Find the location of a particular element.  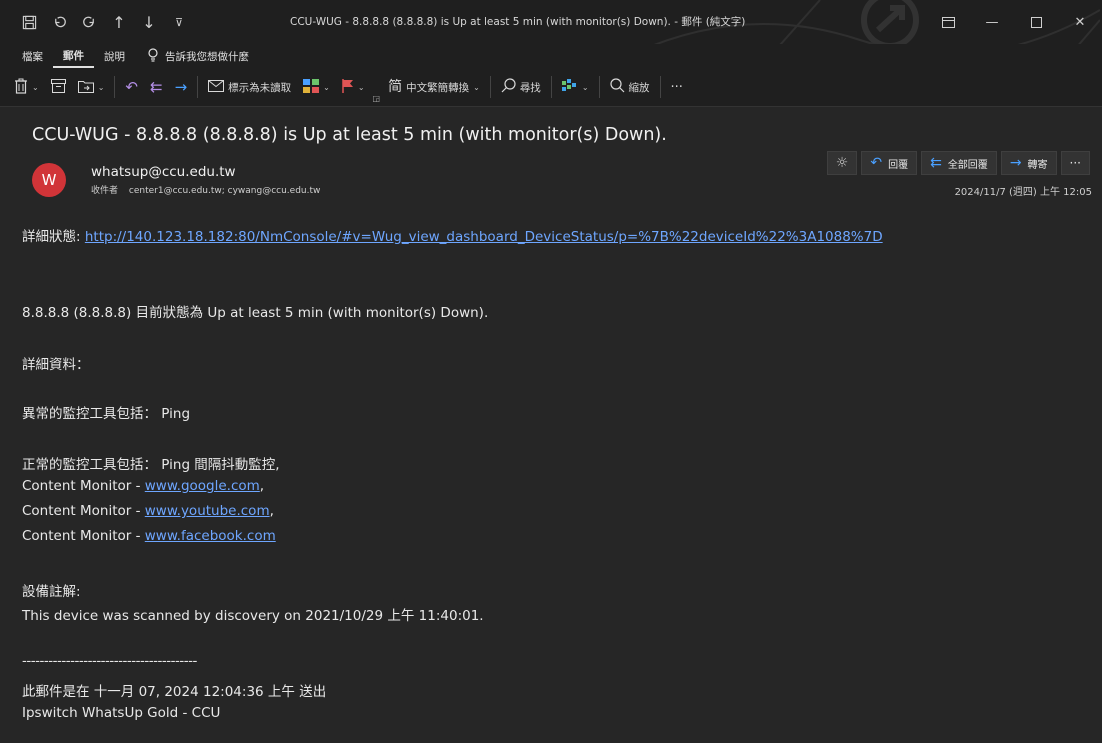

delete-button: ⌄ is located at coordinates (22, 87).